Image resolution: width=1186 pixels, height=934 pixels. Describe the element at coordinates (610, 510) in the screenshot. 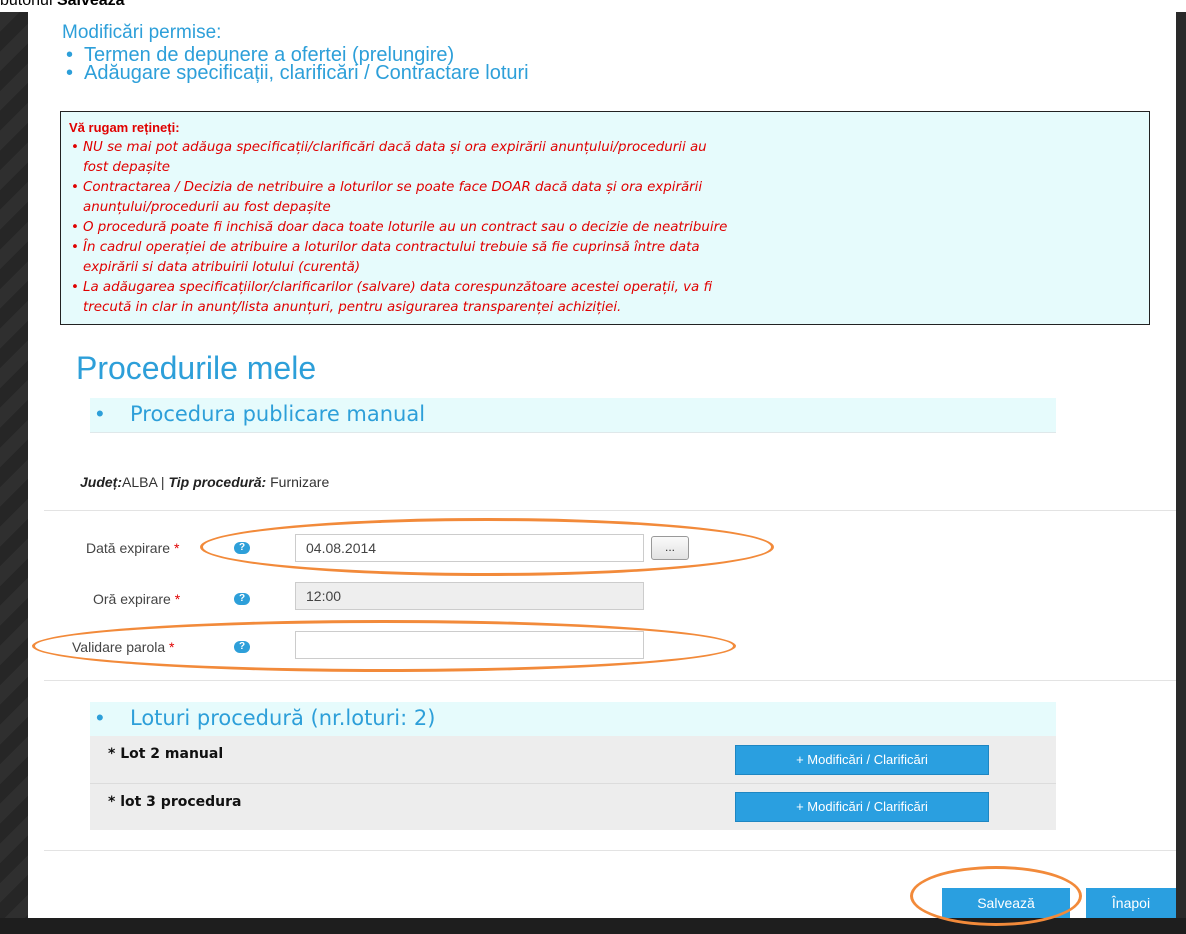

I see `form-divider-top` at that location.